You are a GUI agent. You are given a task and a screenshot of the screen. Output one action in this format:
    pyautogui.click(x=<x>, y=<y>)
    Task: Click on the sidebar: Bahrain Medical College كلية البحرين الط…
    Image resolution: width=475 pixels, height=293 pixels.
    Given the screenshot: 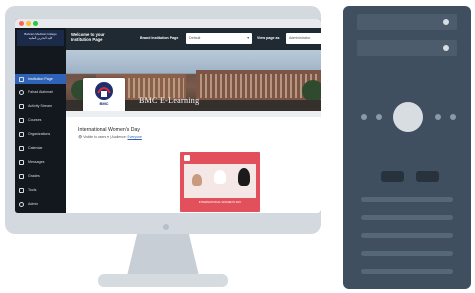 What is the action you would take?
    pyautogui.click(x=40, y=120)
    